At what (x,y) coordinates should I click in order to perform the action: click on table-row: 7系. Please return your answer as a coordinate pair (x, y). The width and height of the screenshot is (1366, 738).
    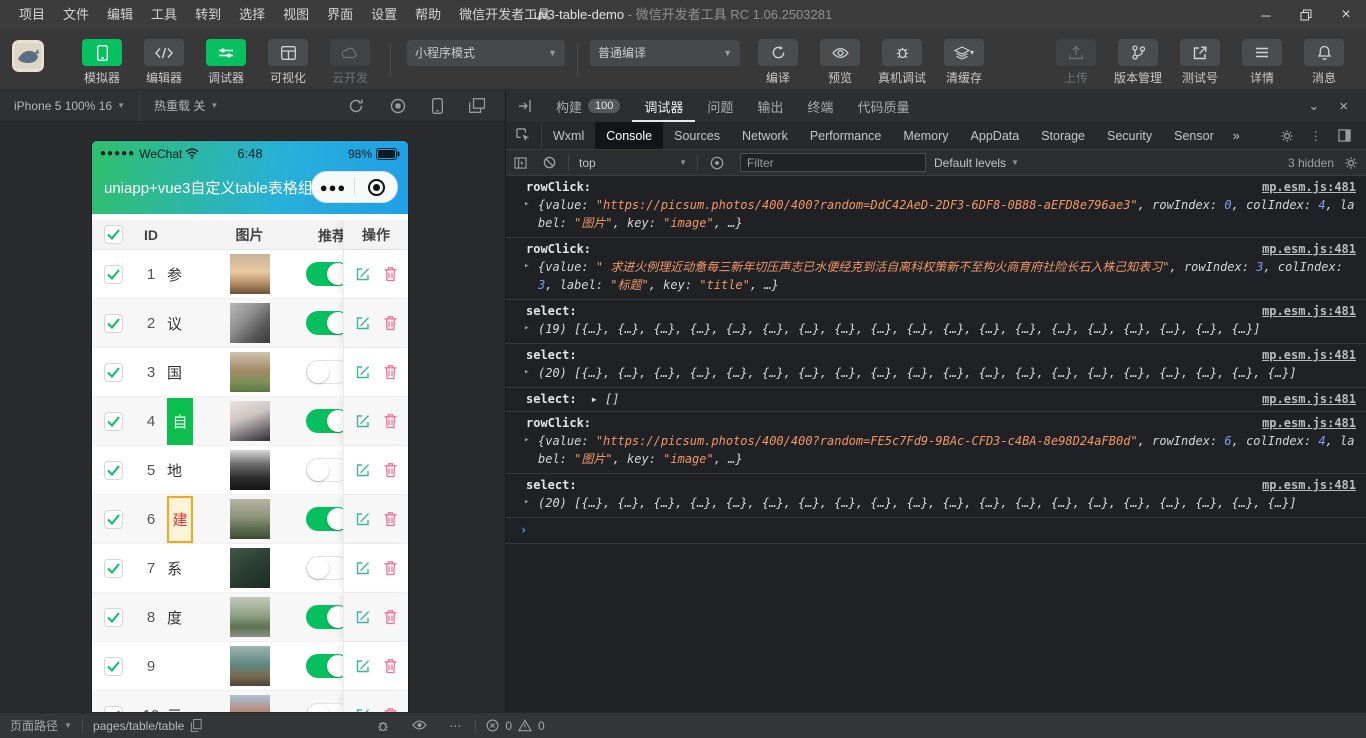
    Looking at the image, I should click on (250, 568).